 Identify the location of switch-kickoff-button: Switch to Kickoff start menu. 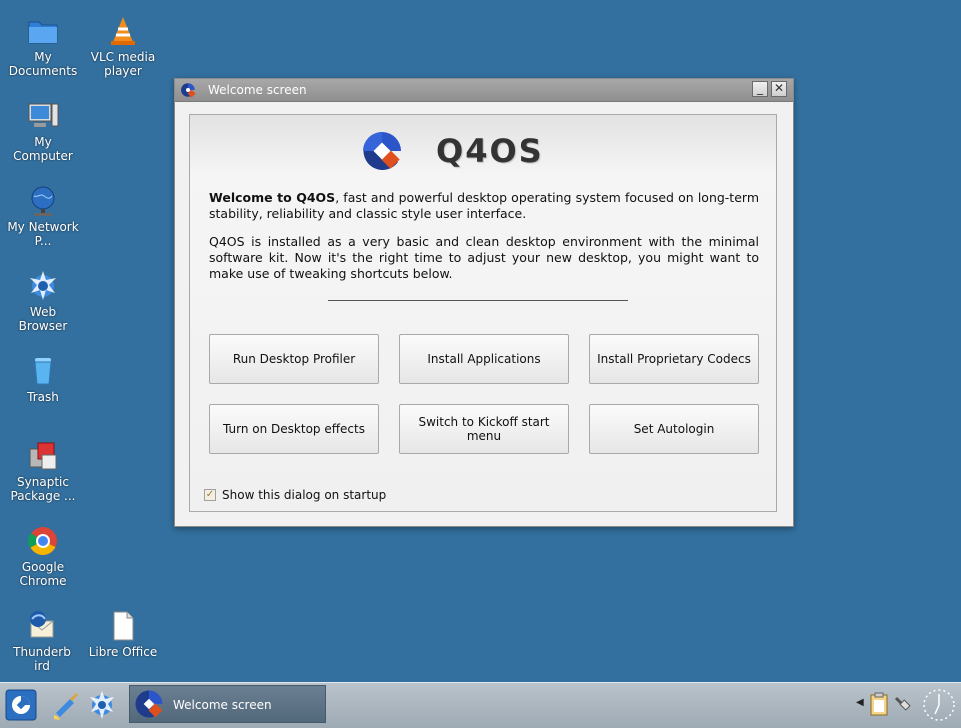
(484, 429).